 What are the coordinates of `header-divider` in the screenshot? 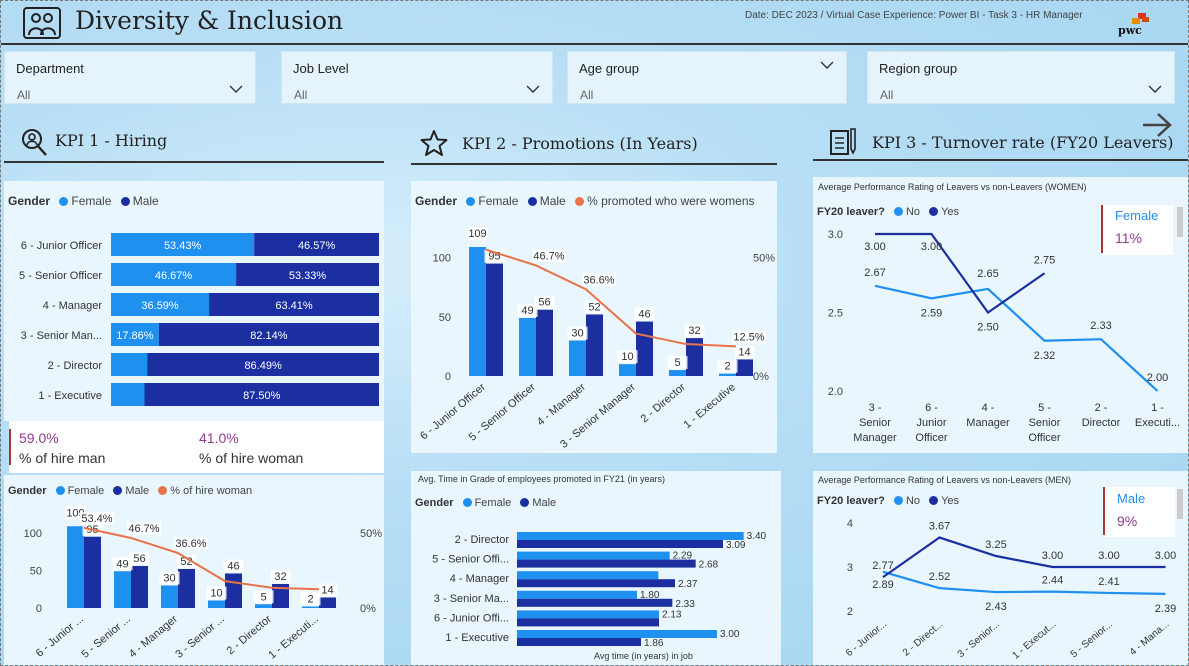 It's located at (594, 44).